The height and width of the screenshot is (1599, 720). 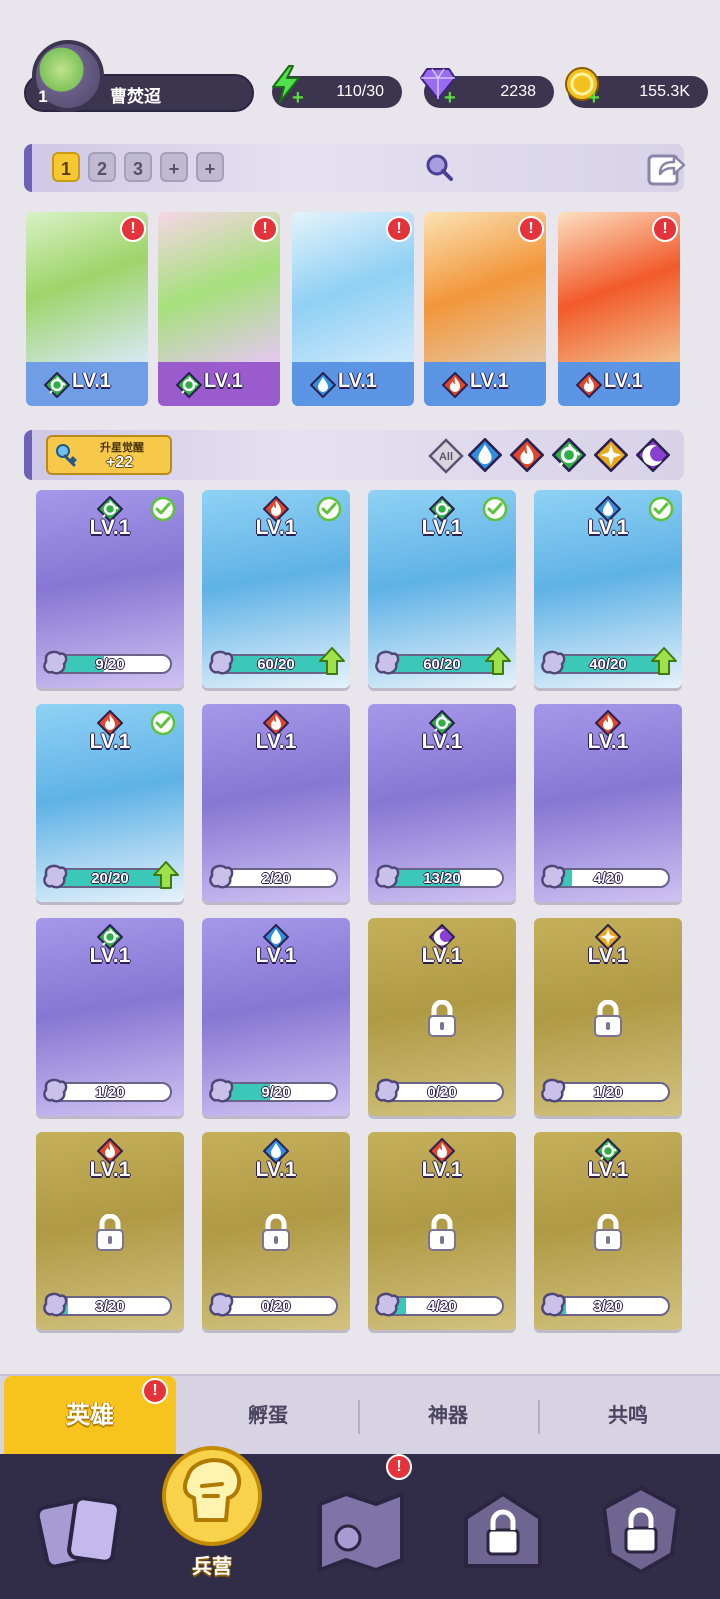 I want to click on nav-locked-building, so click(x=503, y=1529).